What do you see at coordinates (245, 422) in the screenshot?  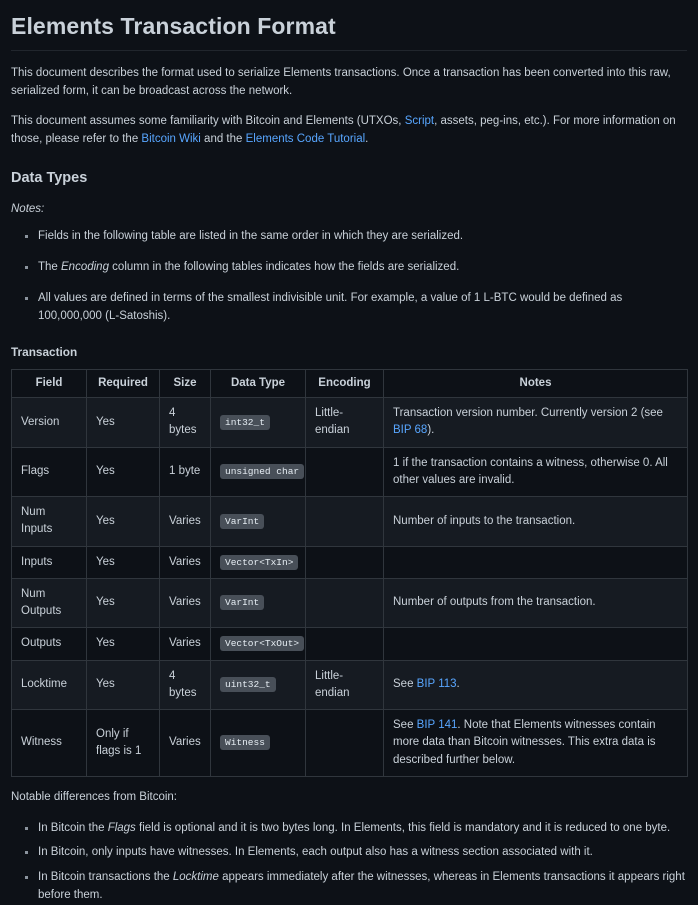 I see `code-tag: int32_t` at bounding box center [245, 422].